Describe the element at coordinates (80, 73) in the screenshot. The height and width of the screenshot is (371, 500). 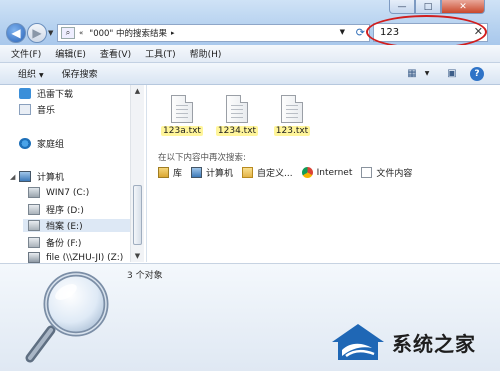
I see `save-search-button: 保存搜索` at that location.